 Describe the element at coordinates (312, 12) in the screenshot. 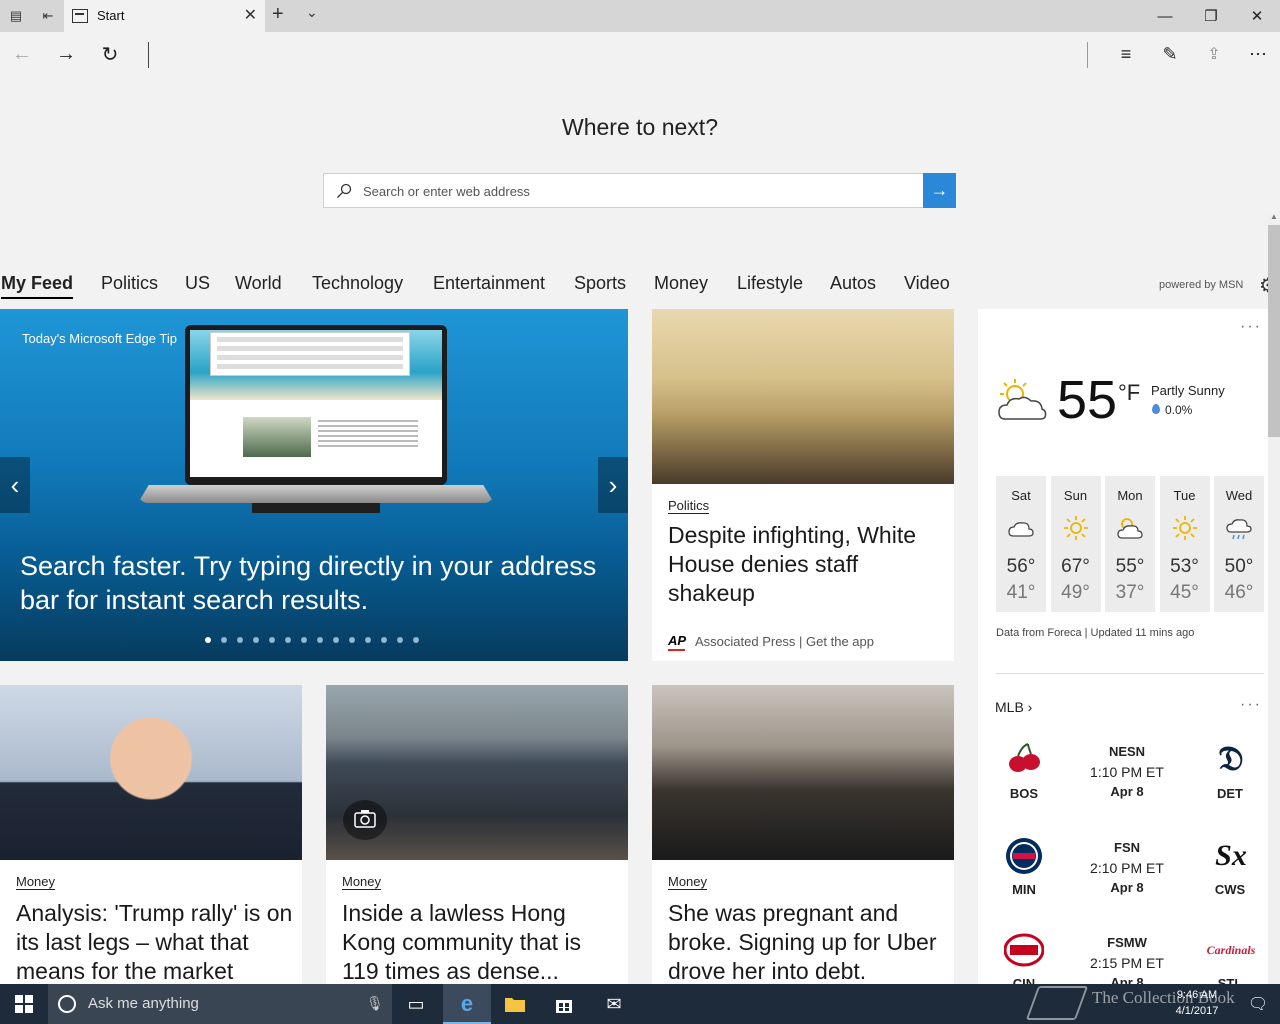

I see `tab-preview-chevron-icon: ⌄` at that location.